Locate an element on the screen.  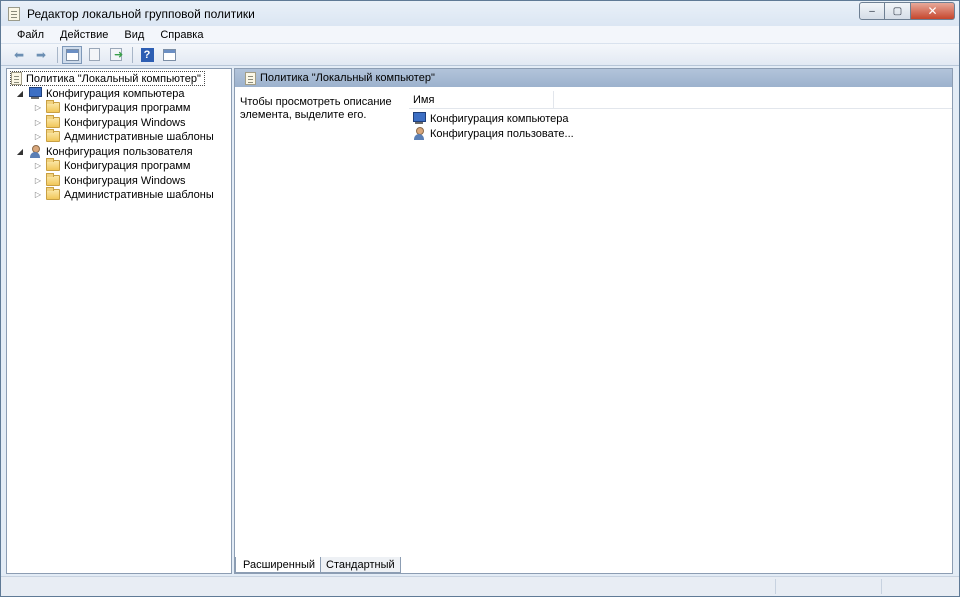
tree-item-label: Конфигурация пользователя is located at coordinates (119, 151).